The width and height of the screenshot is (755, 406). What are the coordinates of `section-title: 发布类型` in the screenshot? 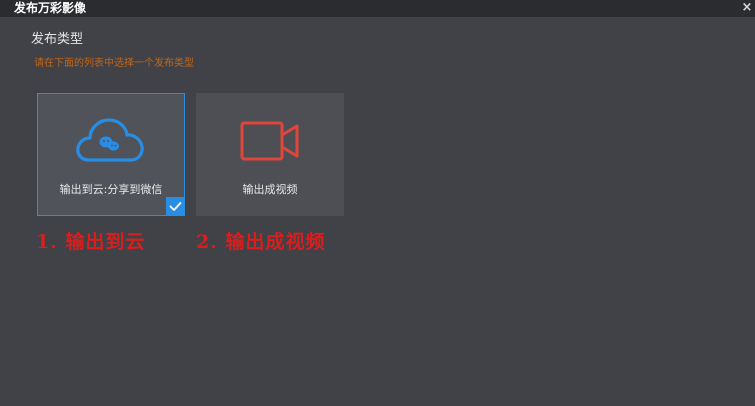 It's located at (57, 39).